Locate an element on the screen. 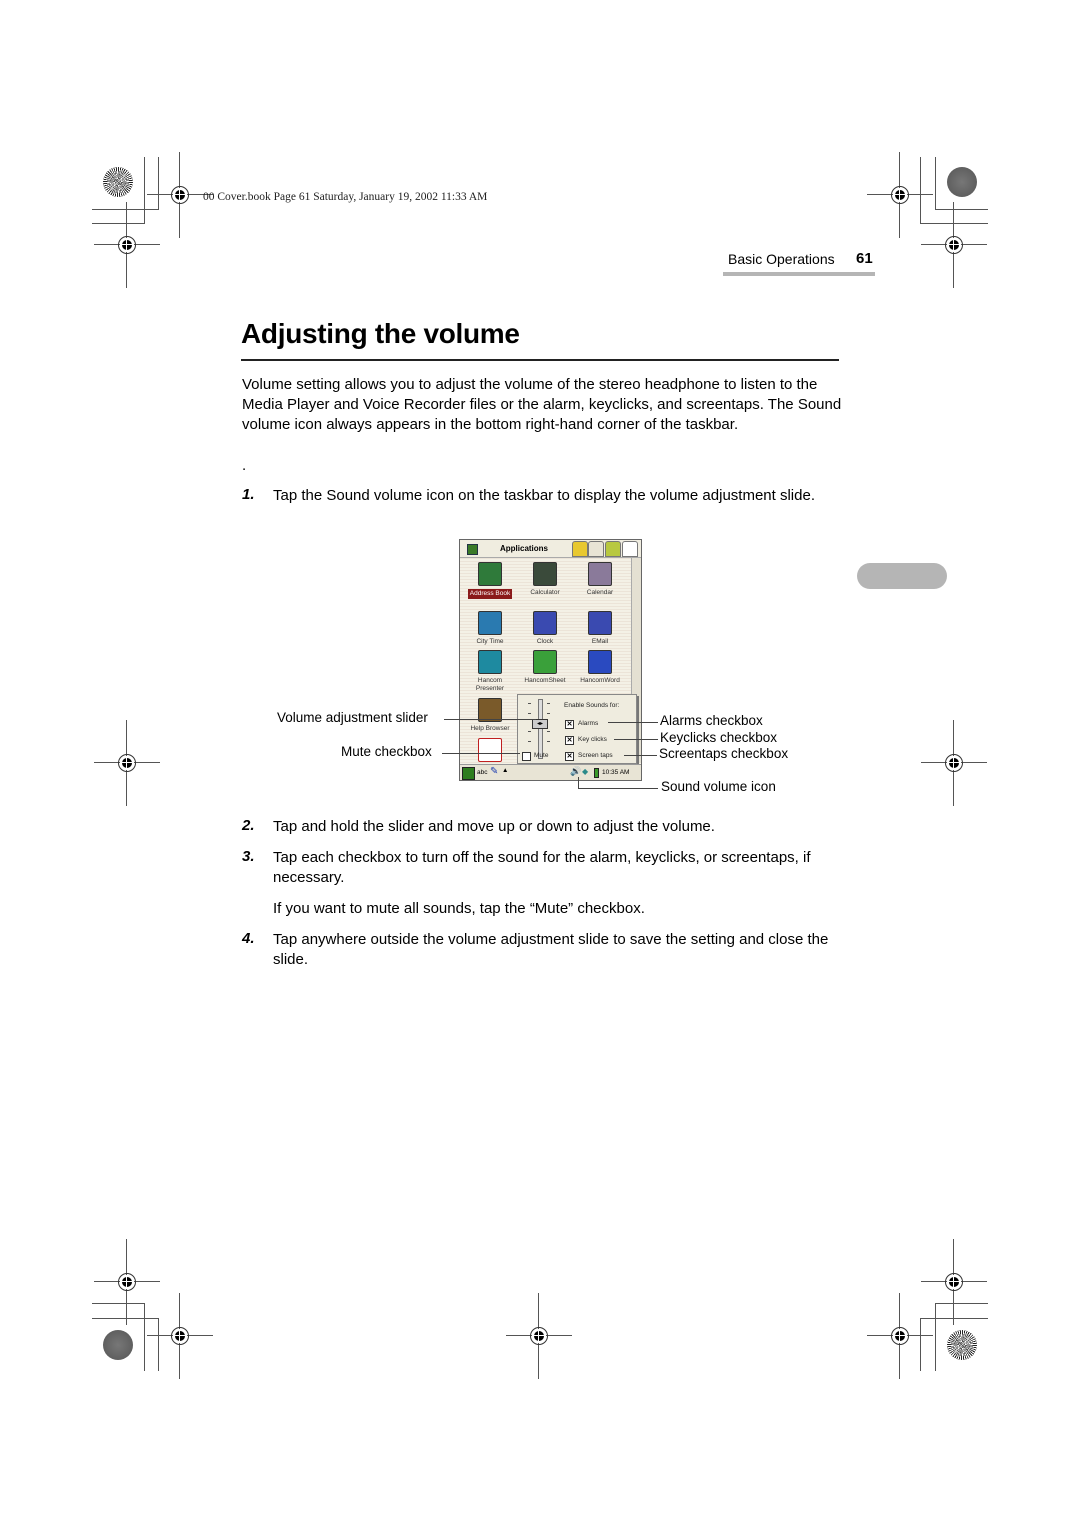 This screenshot has height=1528, width=1080. calendar-icon is located at coordinates (600, 574).